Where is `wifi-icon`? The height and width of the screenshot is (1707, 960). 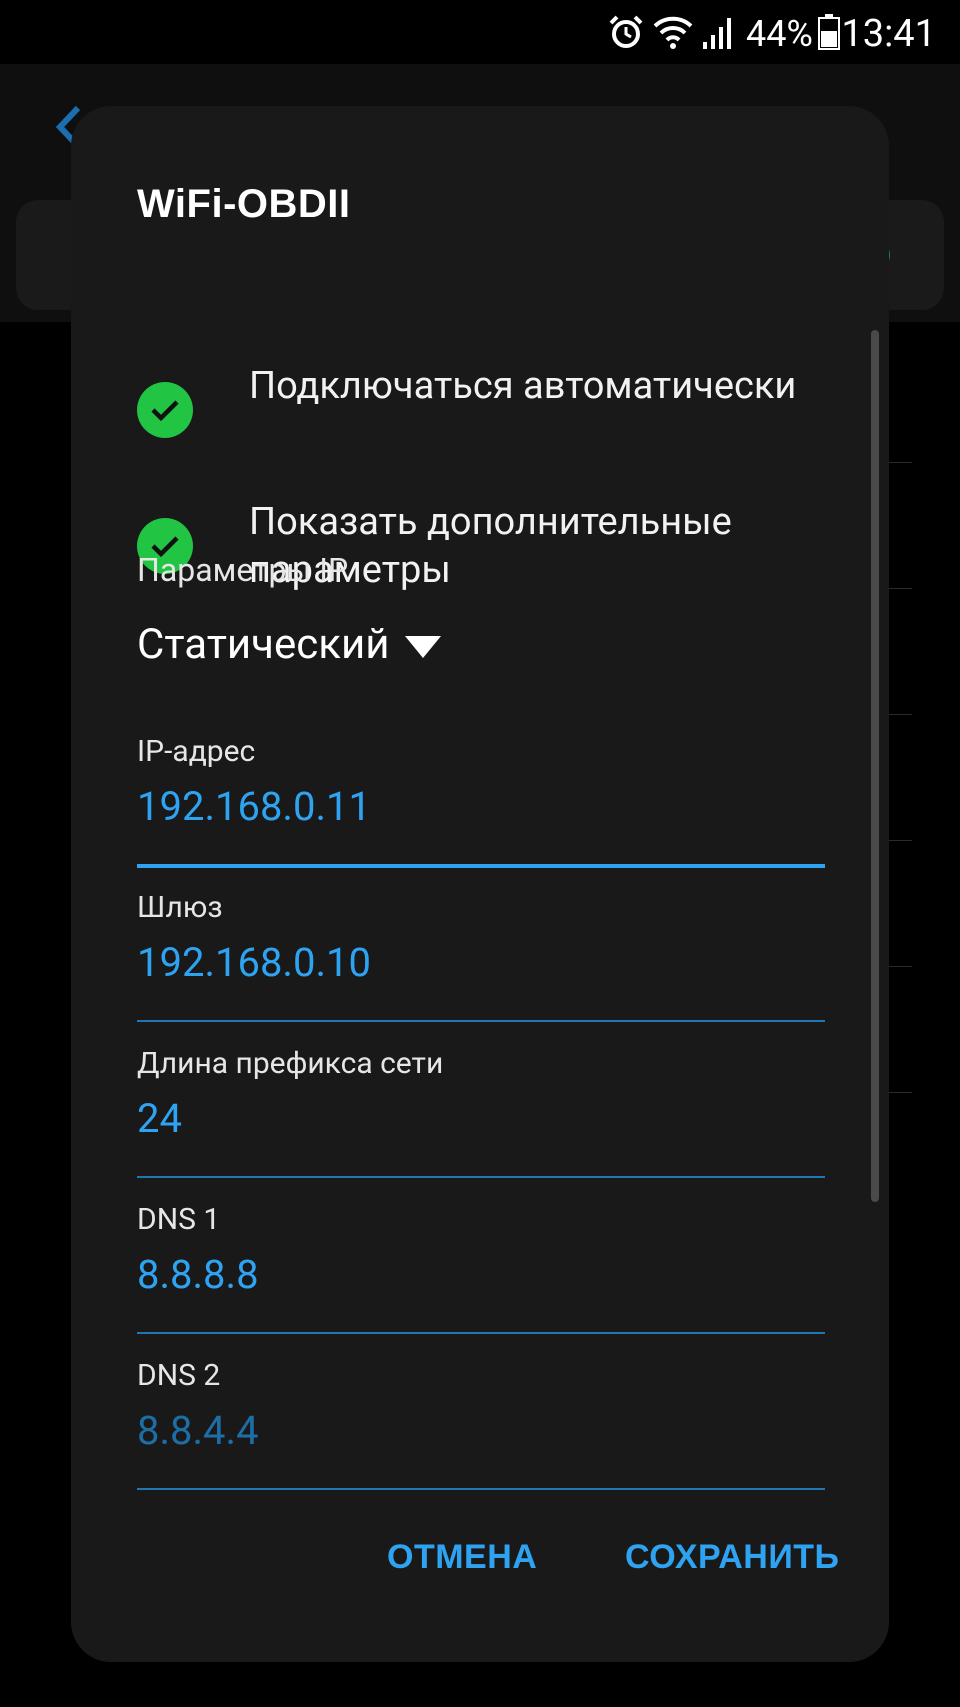
wifi-icon is located at coordinates (673, 34).